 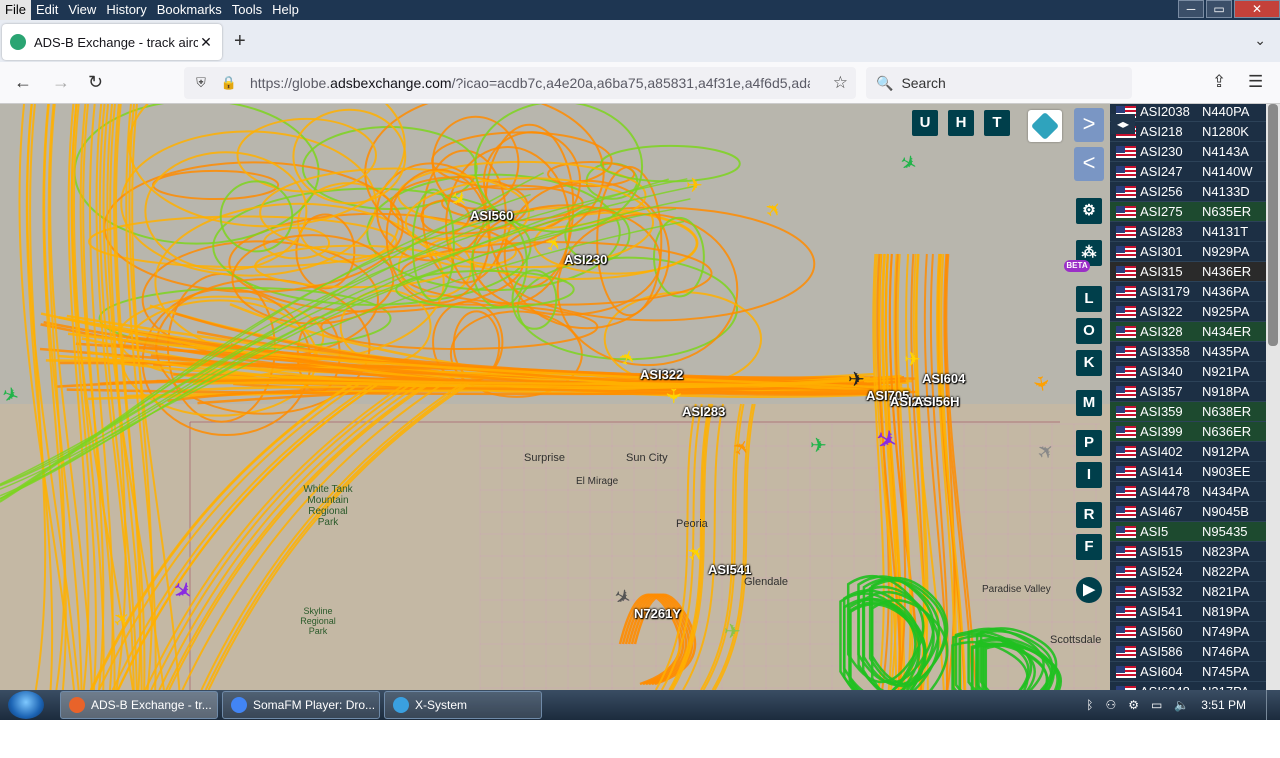 I want to click on aircraft-list-row: ASI586 N746PA, so click(x=1188, y=652).